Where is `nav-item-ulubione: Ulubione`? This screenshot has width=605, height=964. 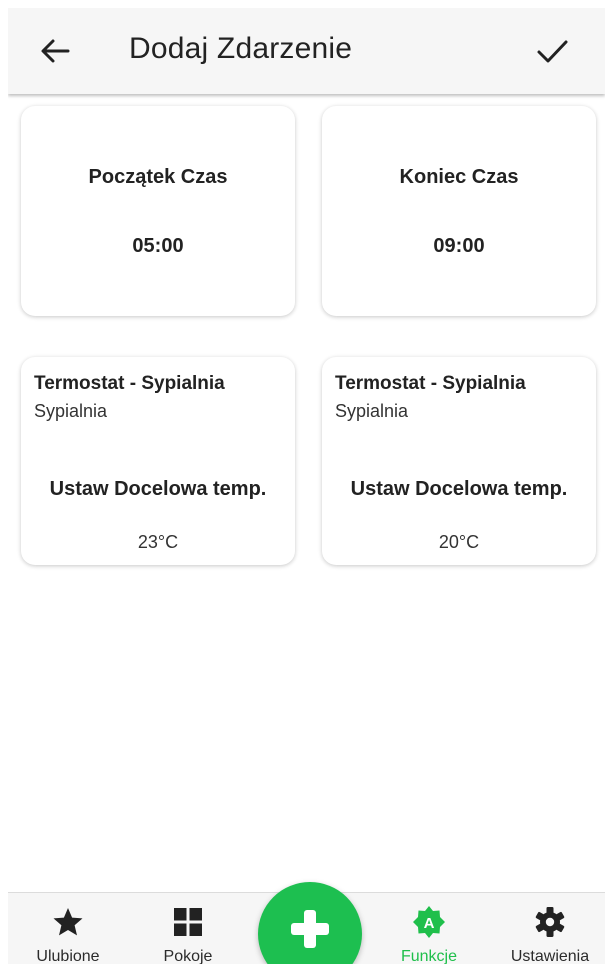 nav-item-ulubione: Ulubione is located at coordinates (68, 928).